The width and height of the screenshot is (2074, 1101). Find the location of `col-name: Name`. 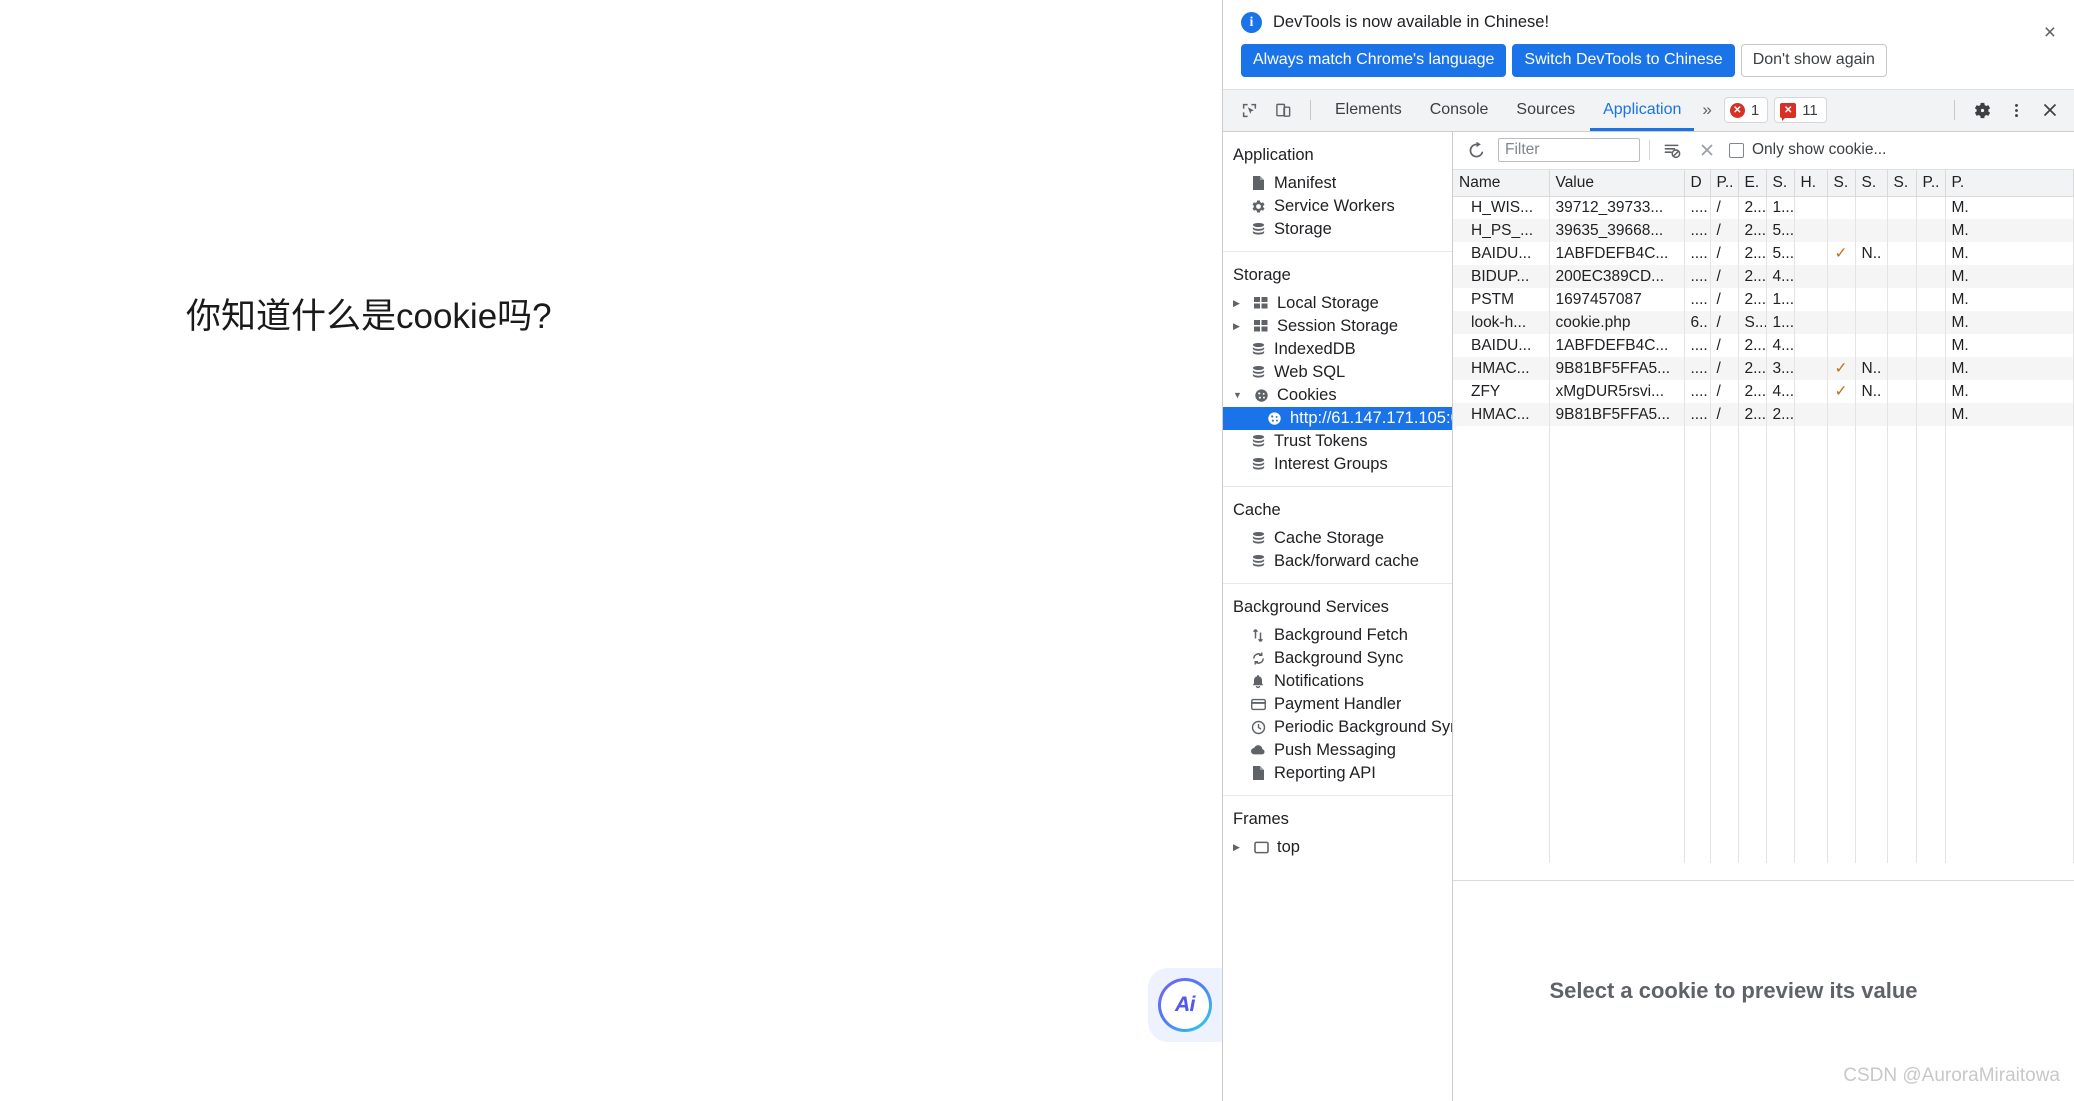

col-name: Name is located at coordinates (1501, 183).